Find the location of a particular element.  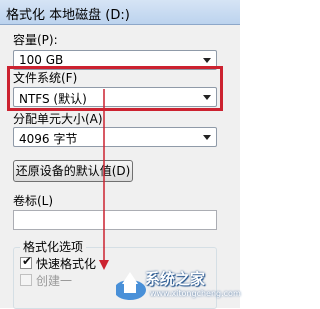

arrow-head-icon is located at coordinates (104, 265).